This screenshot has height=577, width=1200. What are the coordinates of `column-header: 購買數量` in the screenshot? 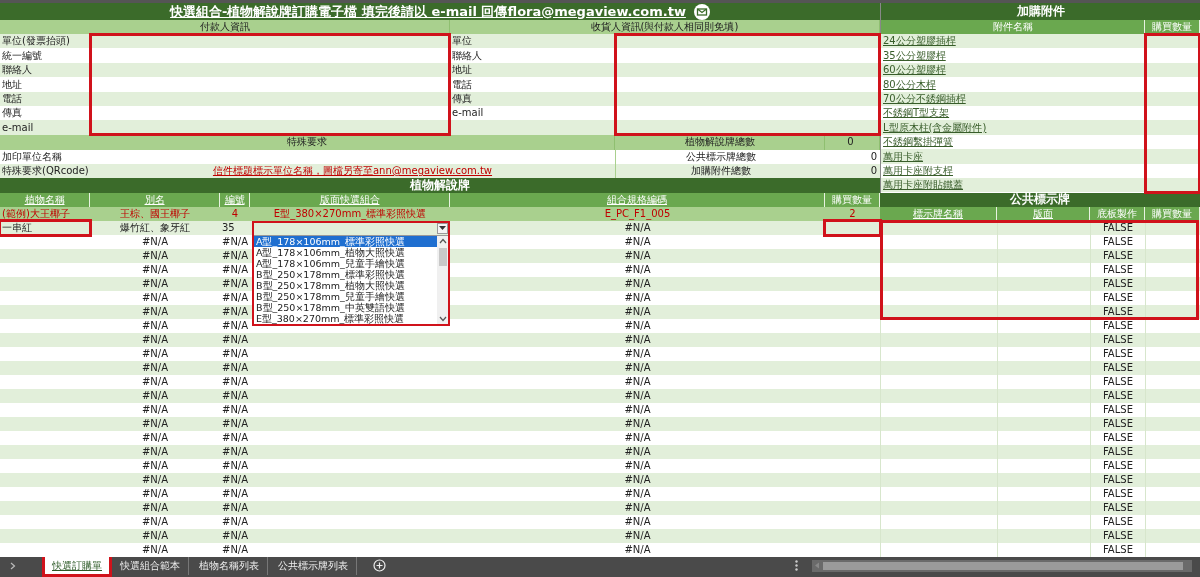 It's located at (1172, 27).